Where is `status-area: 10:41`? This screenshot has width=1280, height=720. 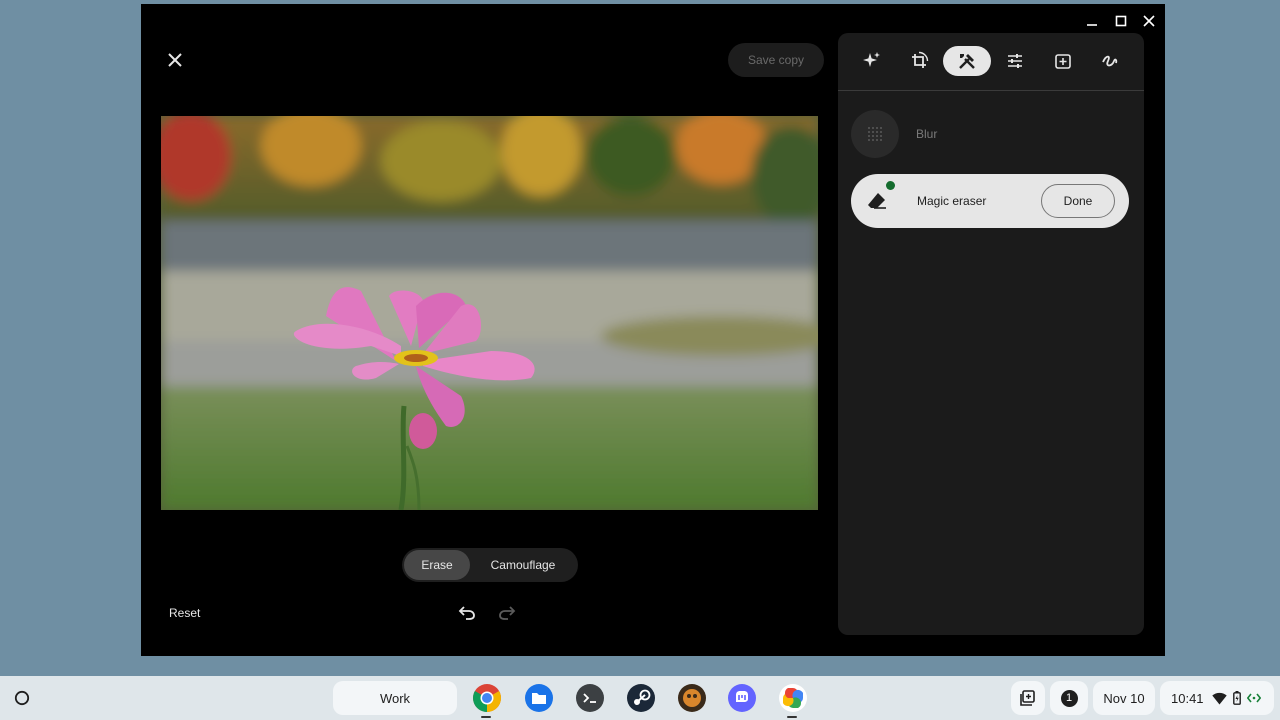
status-area: 10:41 is located at coordinates (1217, 698).